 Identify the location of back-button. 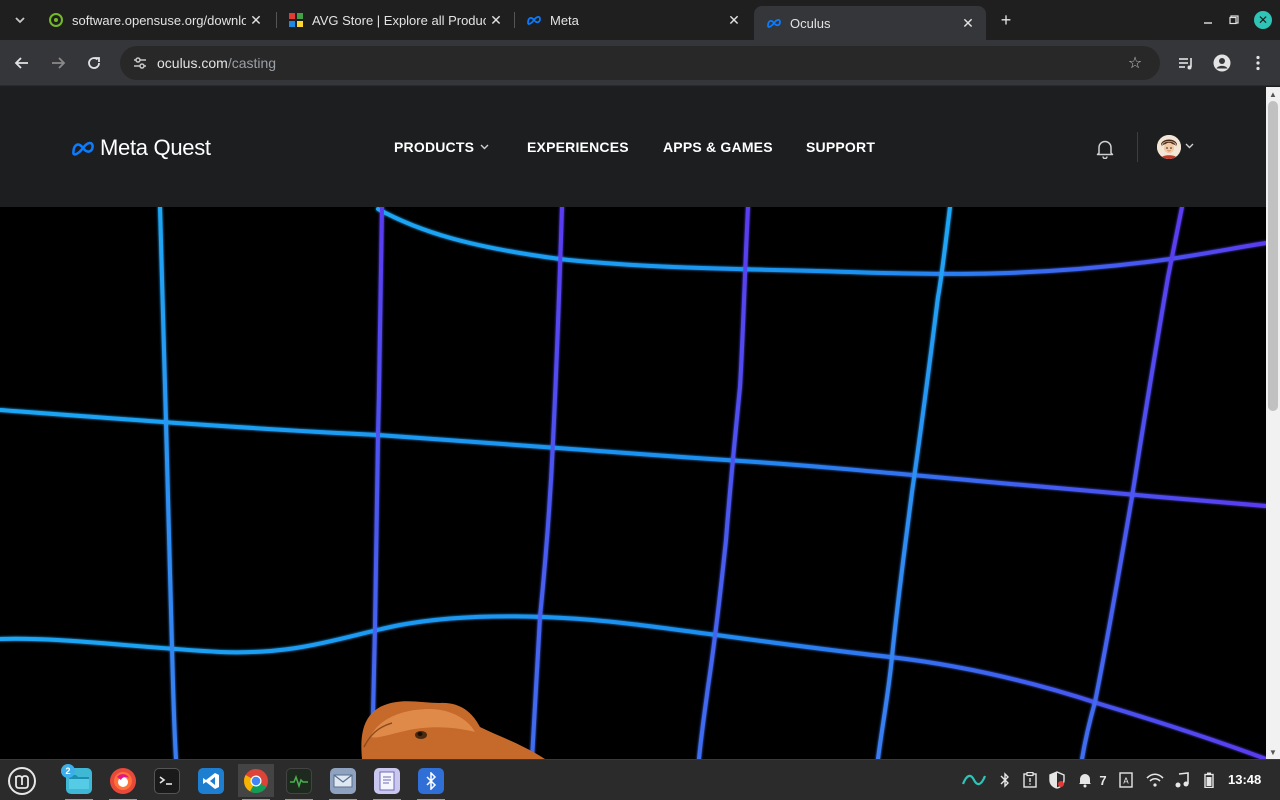
(22, 63).